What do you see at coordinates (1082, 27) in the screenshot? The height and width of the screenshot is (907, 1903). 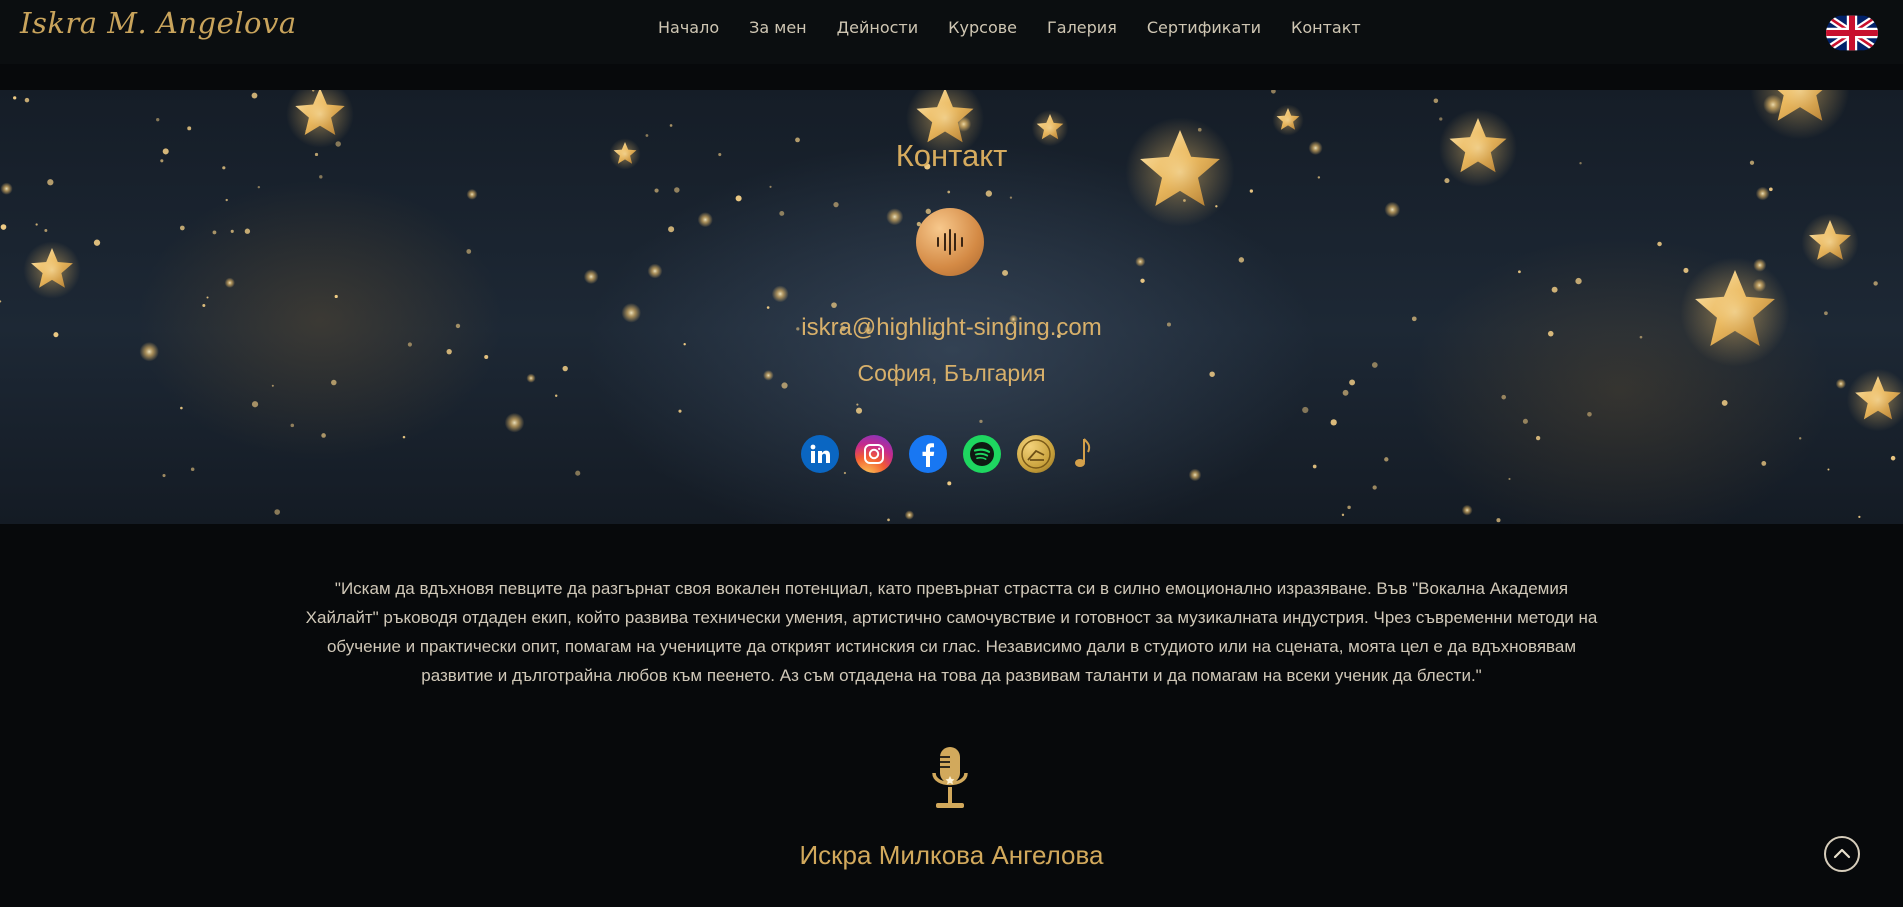 I see `nav-link-gallery: Галерия` at bounding box center [1082, 27].